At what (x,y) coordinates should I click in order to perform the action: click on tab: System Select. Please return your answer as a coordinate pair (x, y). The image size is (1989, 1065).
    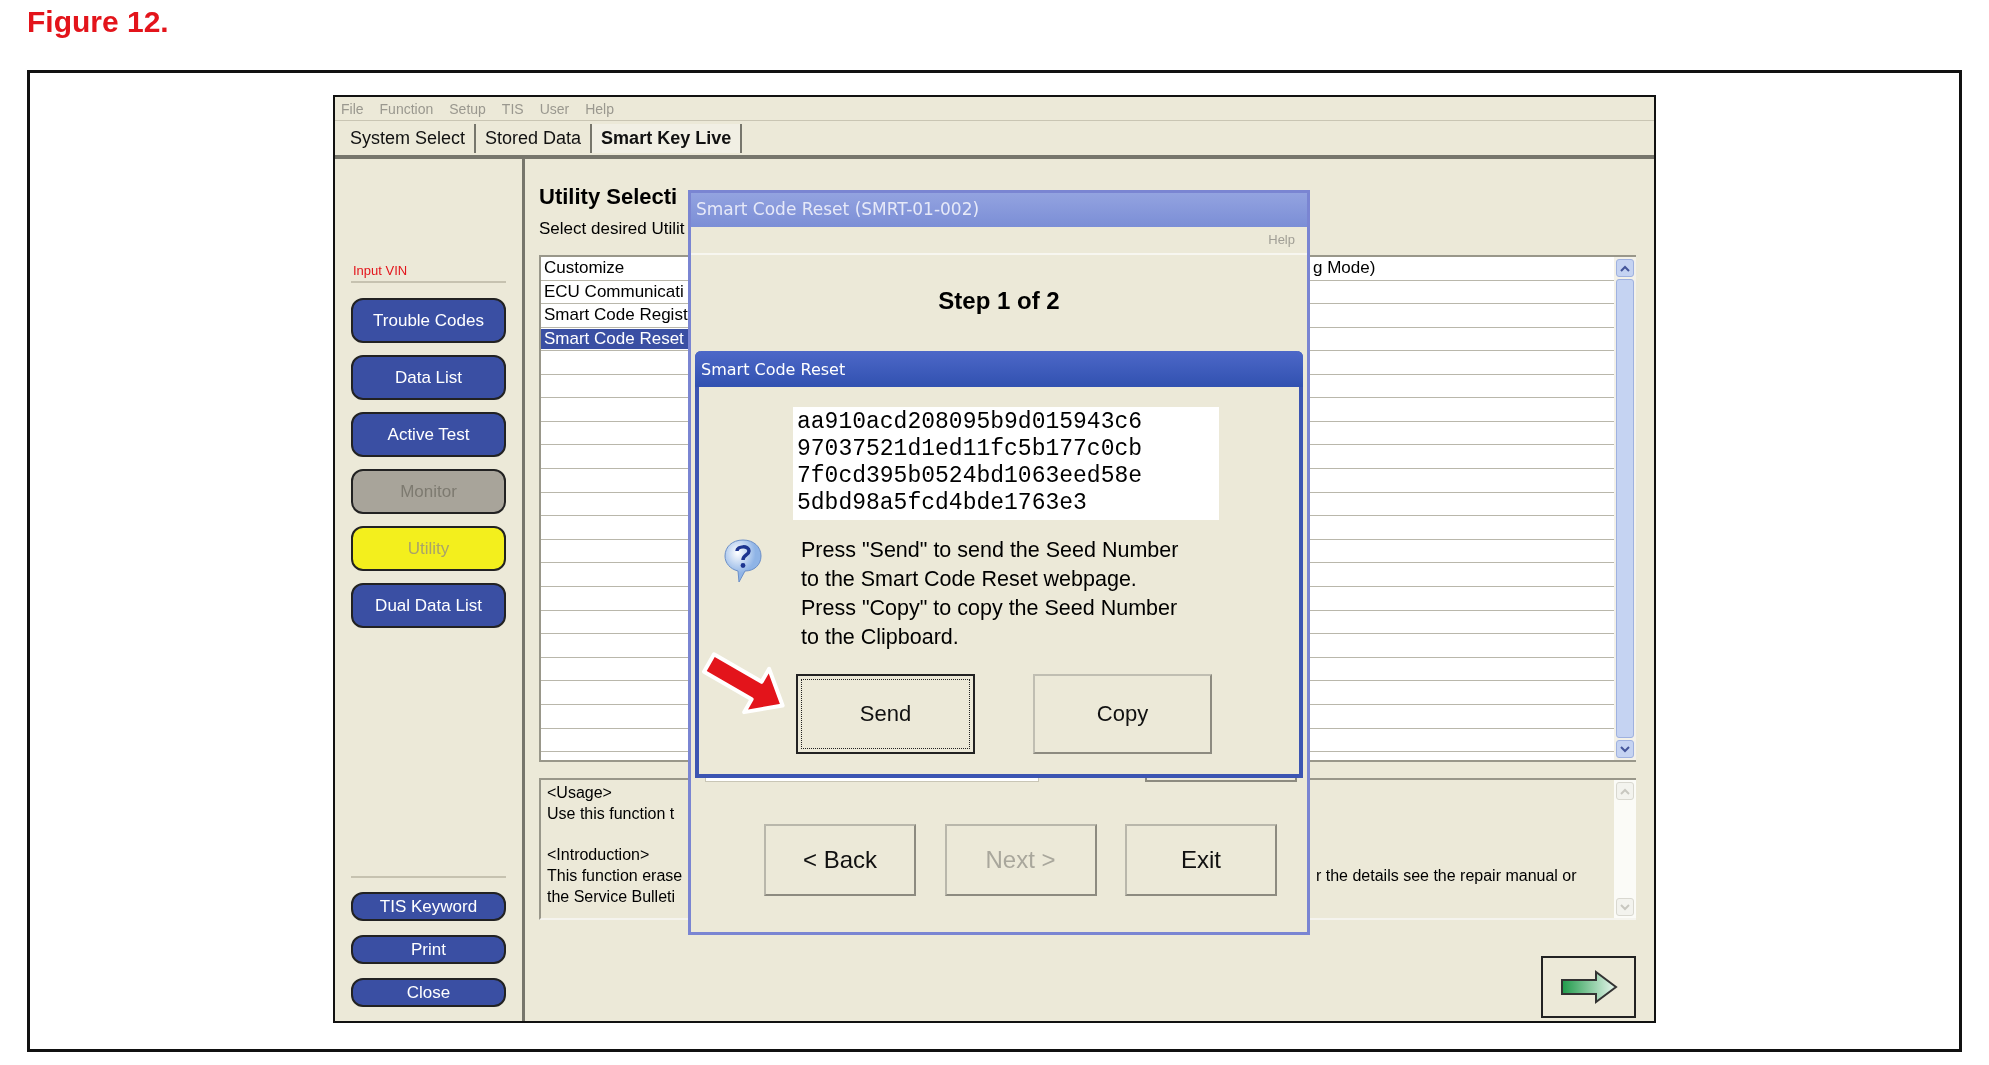
    Looking at the image, I should click on (409, 138).